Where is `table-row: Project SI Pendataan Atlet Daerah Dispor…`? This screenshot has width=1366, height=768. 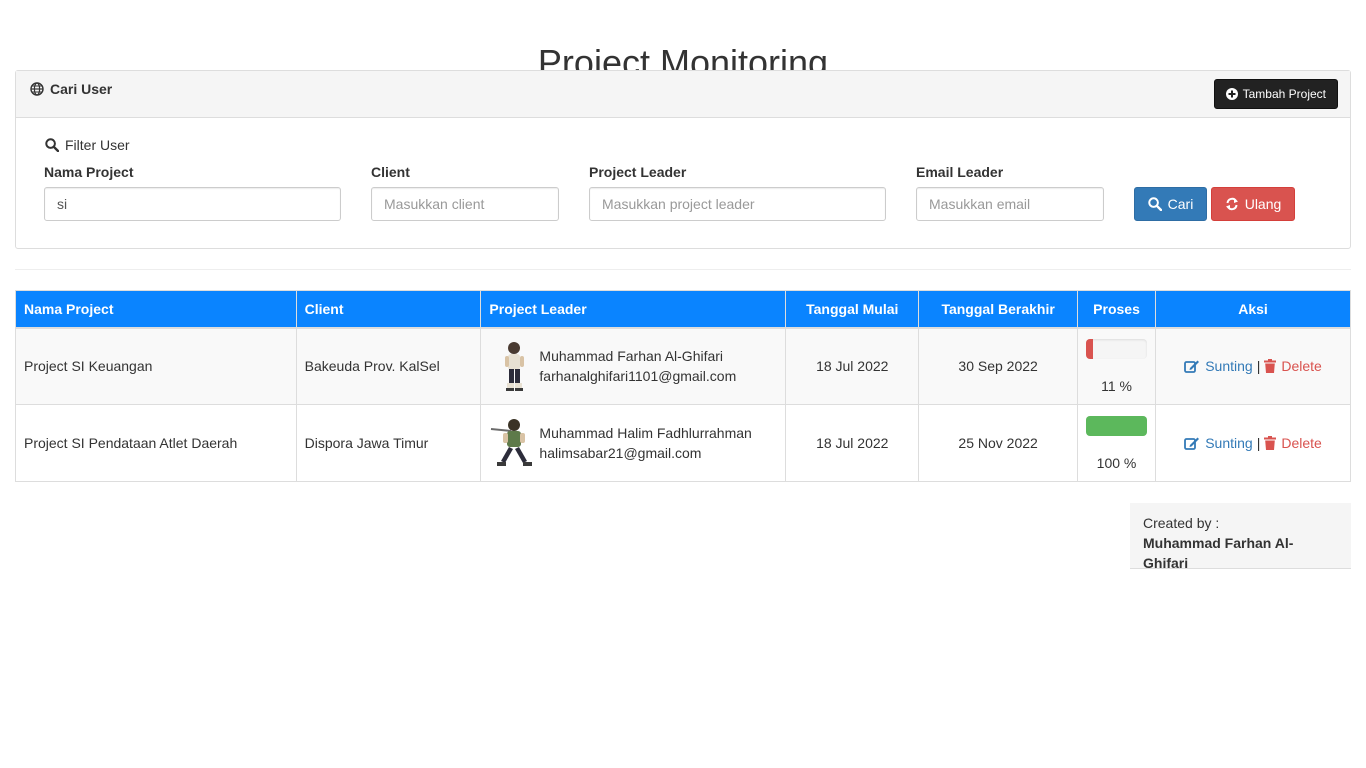
table-row: Project SI Pendataan Atlet Daerah Dispor… is located at coordinates (683, 443).